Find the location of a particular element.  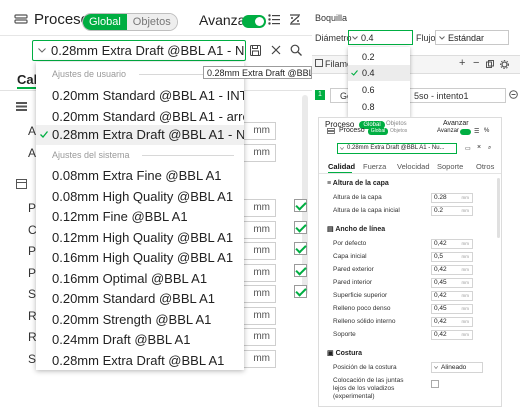

save-icon: ▭ is located at coordinates (468, 148).